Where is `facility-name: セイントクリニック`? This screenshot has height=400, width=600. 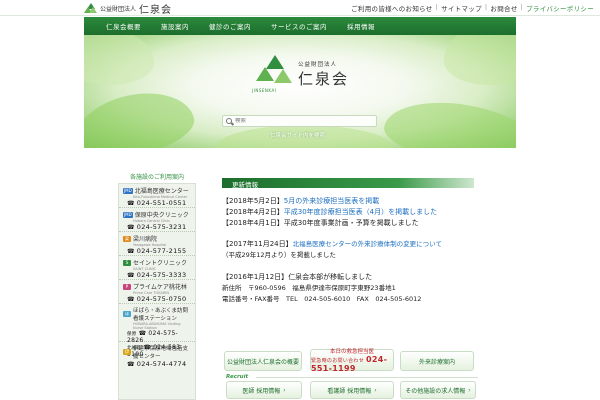
facility-name: セイントクリニック is located at coordinates (160, 263).